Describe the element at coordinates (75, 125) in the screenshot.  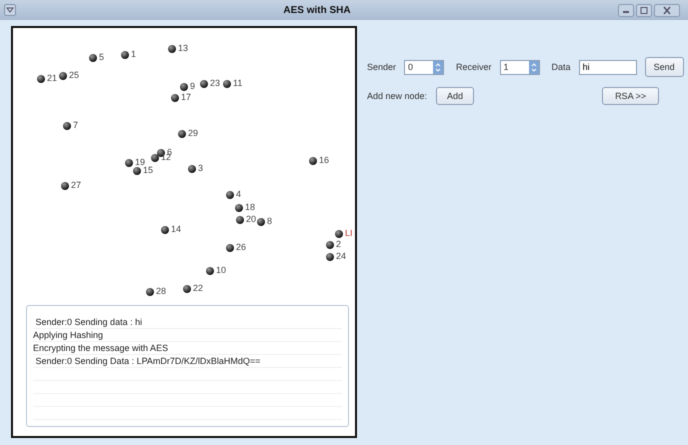
I see `node-label: 7` at that location.